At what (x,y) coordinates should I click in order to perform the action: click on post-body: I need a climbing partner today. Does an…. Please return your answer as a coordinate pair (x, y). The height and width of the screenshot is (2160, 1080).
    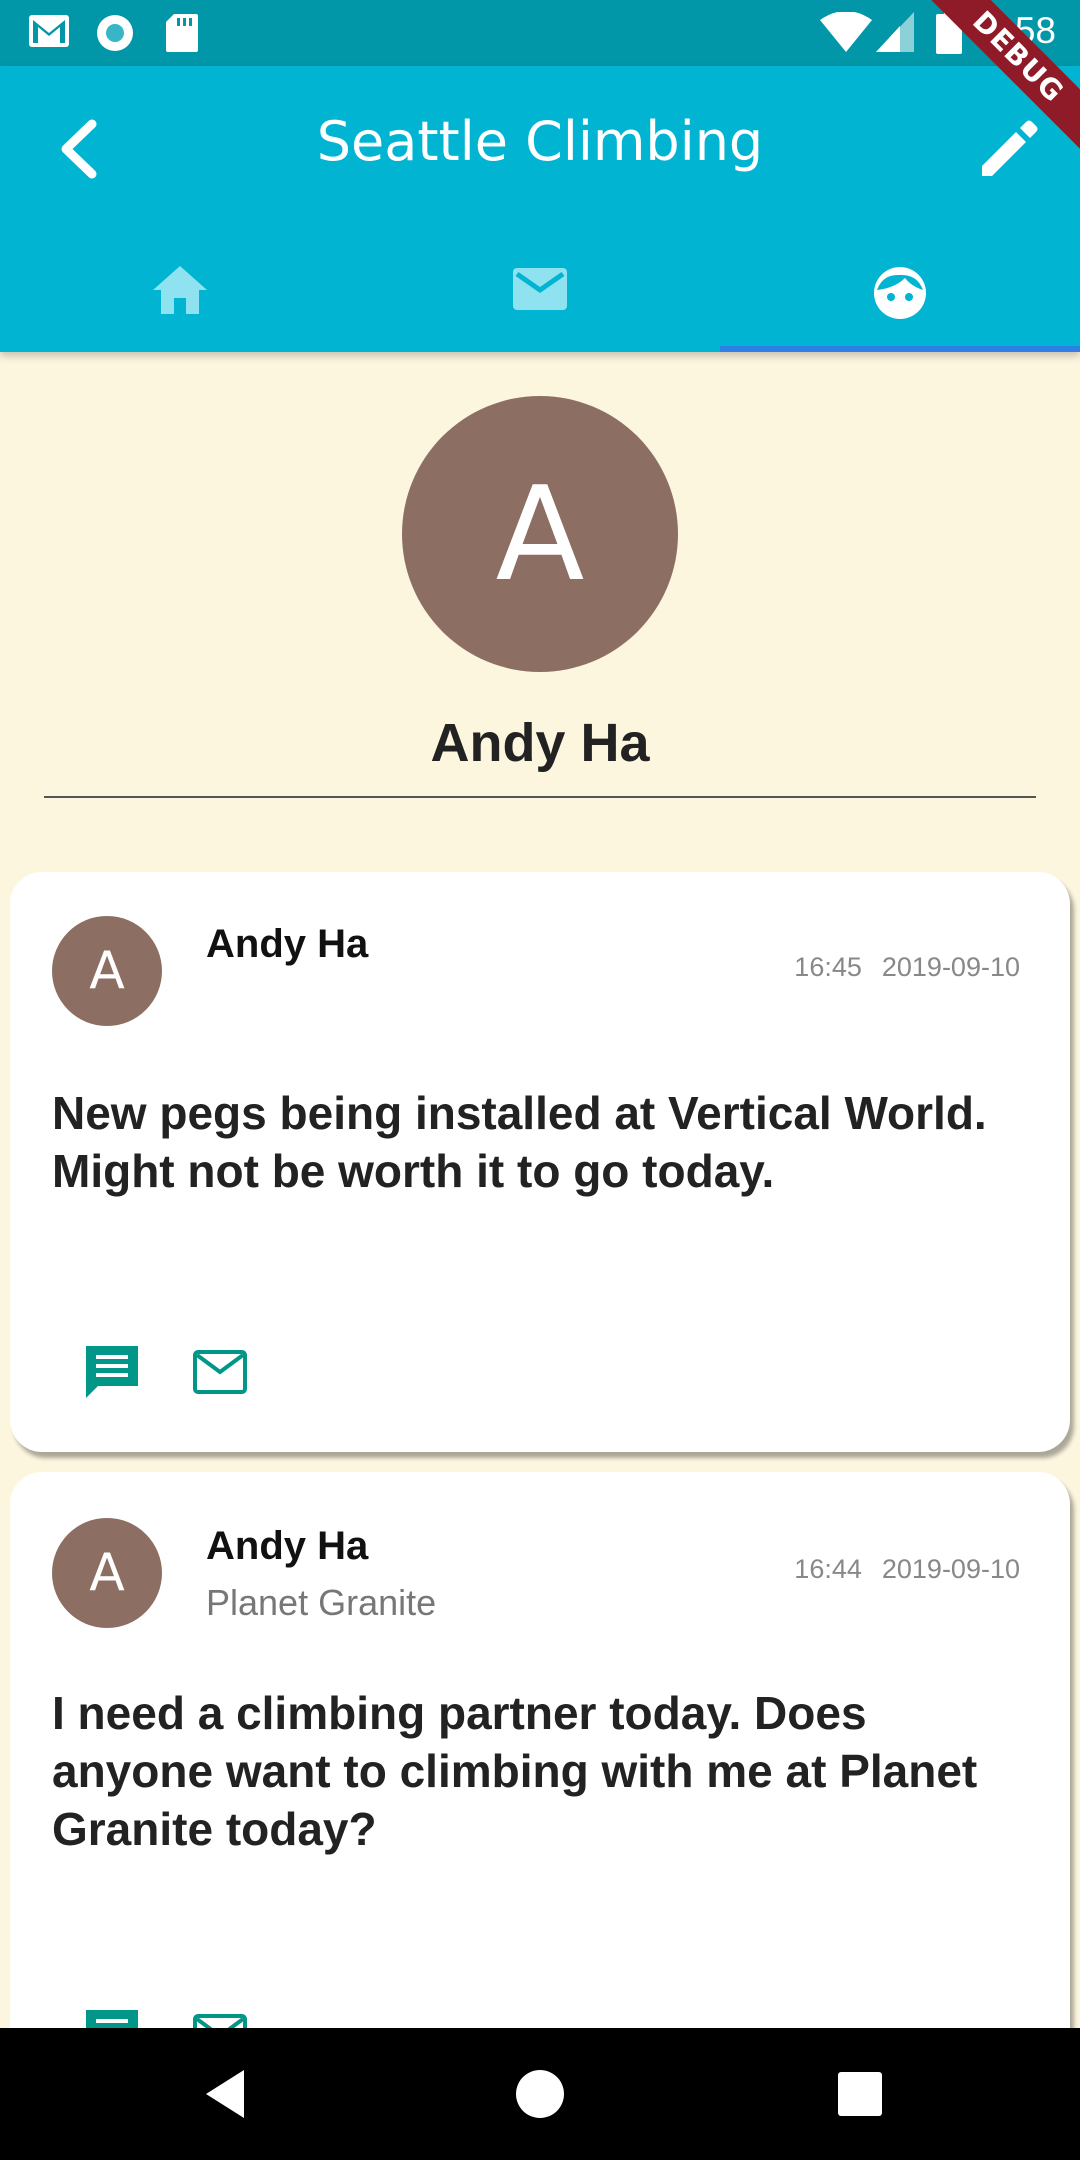
    Looking at the image, I should click on (515, 1771).